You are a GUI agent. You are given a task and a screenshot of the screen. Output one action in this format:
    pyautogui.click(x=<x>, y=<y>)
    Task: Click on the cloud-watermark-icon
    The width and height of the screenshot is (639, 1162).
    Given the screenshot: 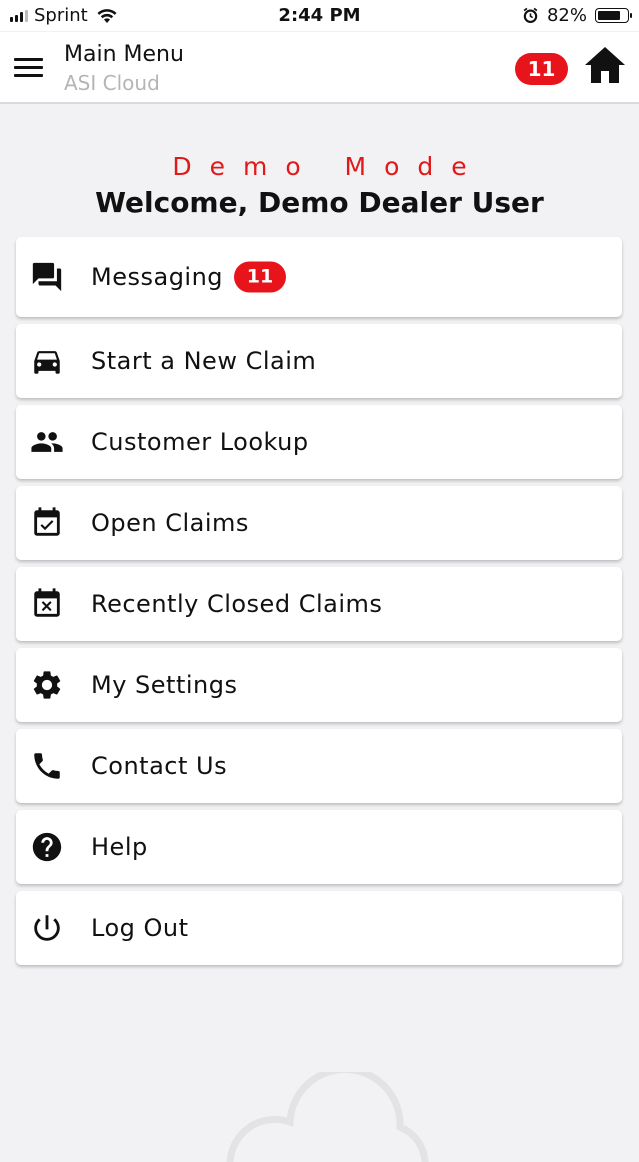 What is the action you would take?
    pyautogui.click(x=327, y=1117)
    